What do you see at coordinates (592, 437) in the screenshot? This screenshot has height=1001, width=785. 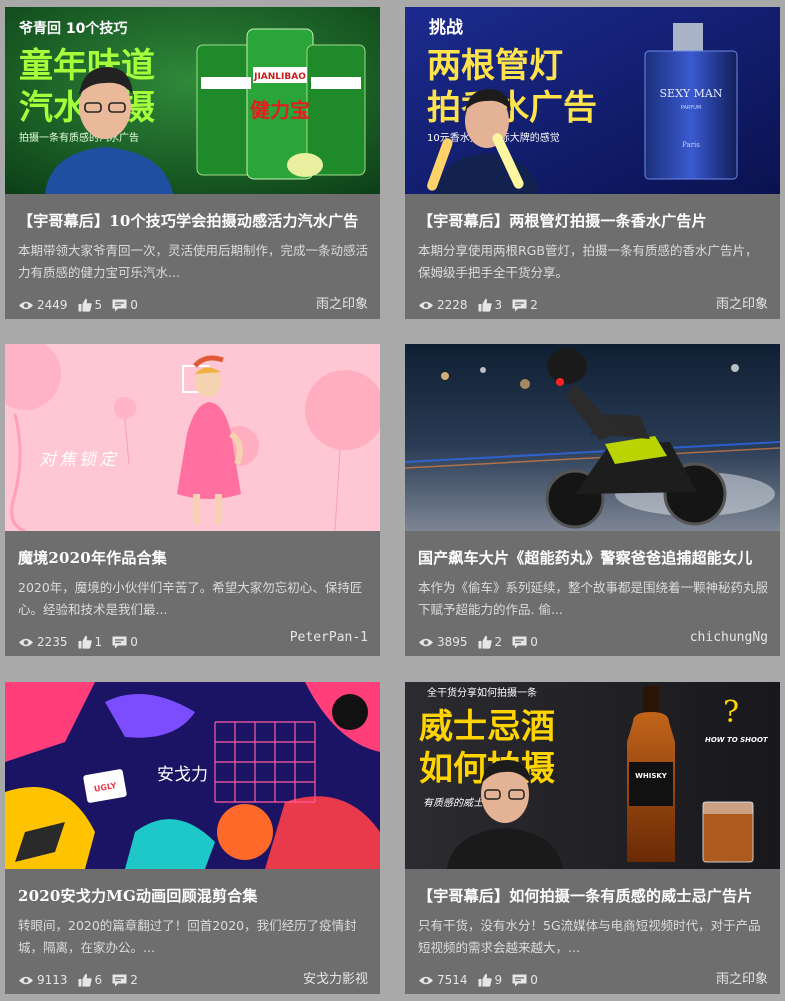 I see `video-thumbnail` at bounding box center [592, 437].